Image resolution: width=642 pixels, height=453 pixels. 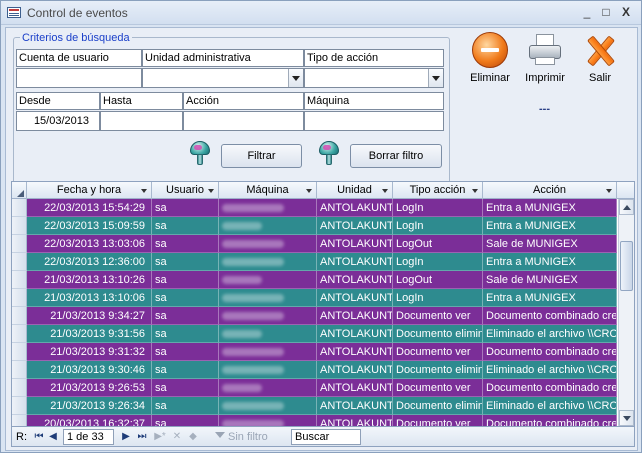 What do you see at coordinates (626, 12) in the screenshot?
I see `close-button: X` at bounding box center [626, 12].